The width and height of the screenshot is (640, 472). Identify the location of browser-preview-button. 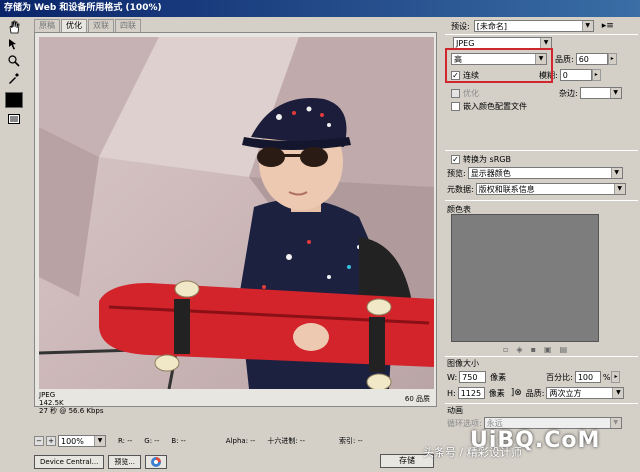
(156, 462).